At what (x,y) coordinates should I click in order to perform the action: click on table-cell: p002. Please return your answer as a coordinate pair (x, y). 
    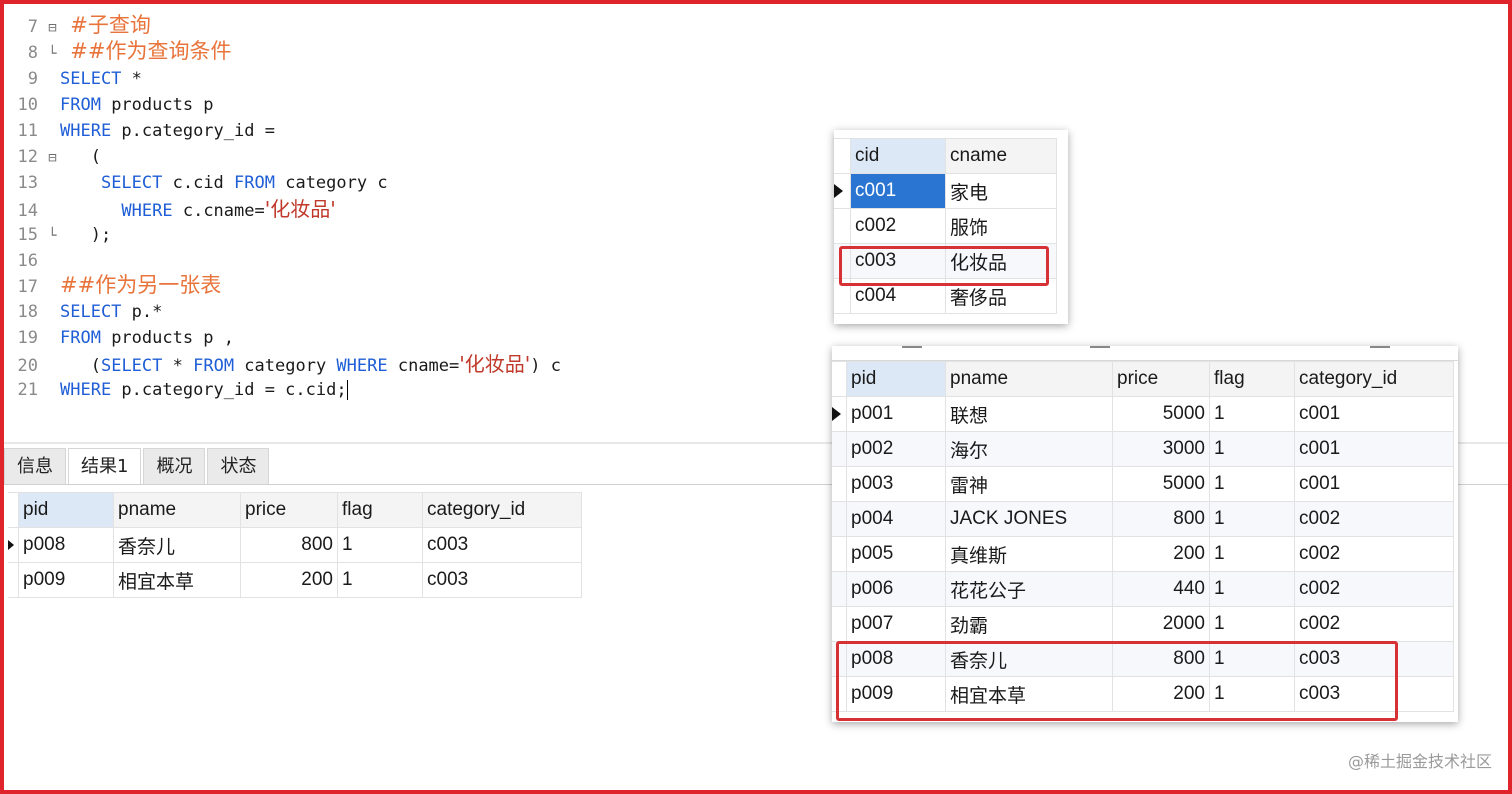
    Looking at the image, I should click on (896, 449).